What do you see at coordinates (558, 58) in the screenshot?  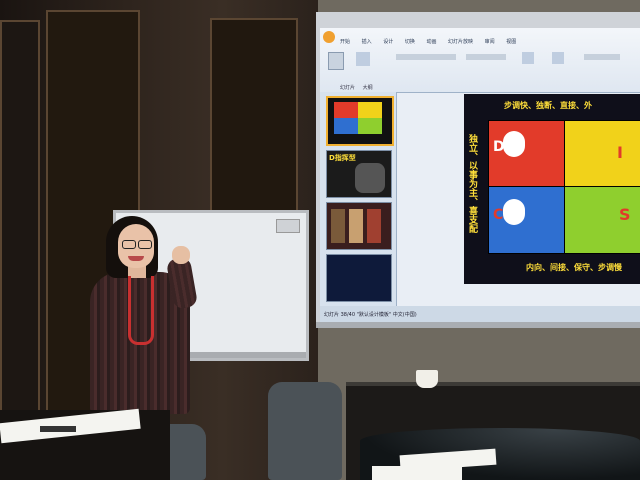 I see `arrange-icon` at bounding box center [558, 58].